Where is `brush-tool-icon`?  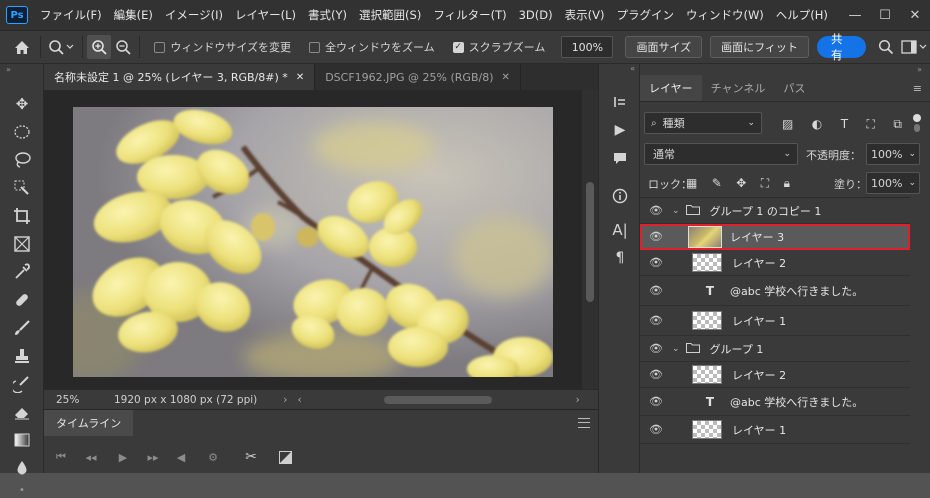
brush-tool-icon is located at coordinates (22, 328).